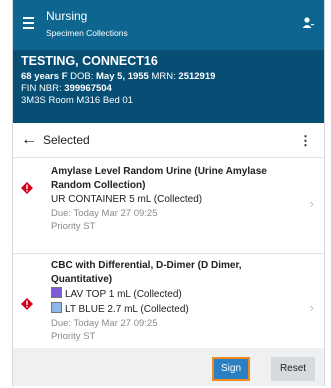 The width and height of the screenshot is (331, 388). Describe the element at coordinates (82, 76) in the screenshot. I see `dob-label: DOB:` at that location.